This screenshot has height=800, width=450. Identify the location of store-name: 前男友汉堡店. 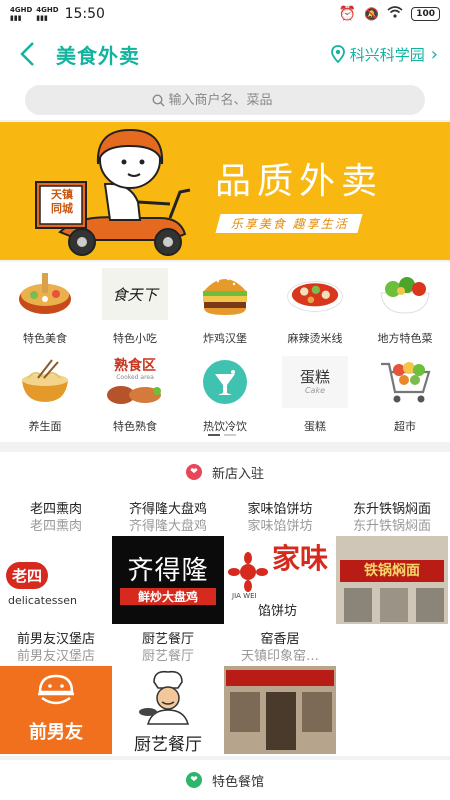
(55, 638).